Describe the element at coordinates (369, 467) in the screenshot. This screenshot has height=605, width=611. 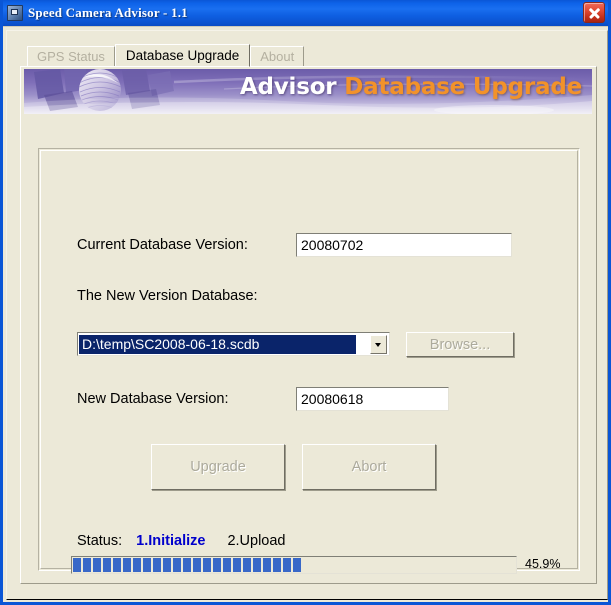
I see `abort-button: Abort` at that location.